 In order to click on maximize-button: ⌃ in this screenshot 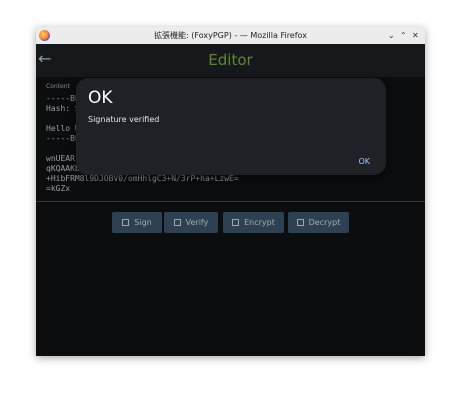, I will do `click(403, 35)`.